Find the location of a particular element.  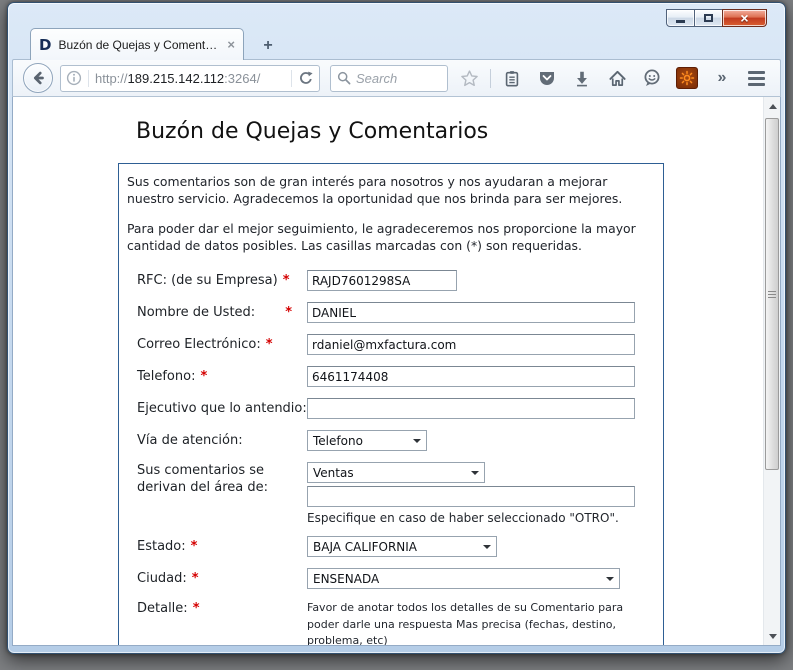

scroll-down-button is located at coordinates (772, 636).